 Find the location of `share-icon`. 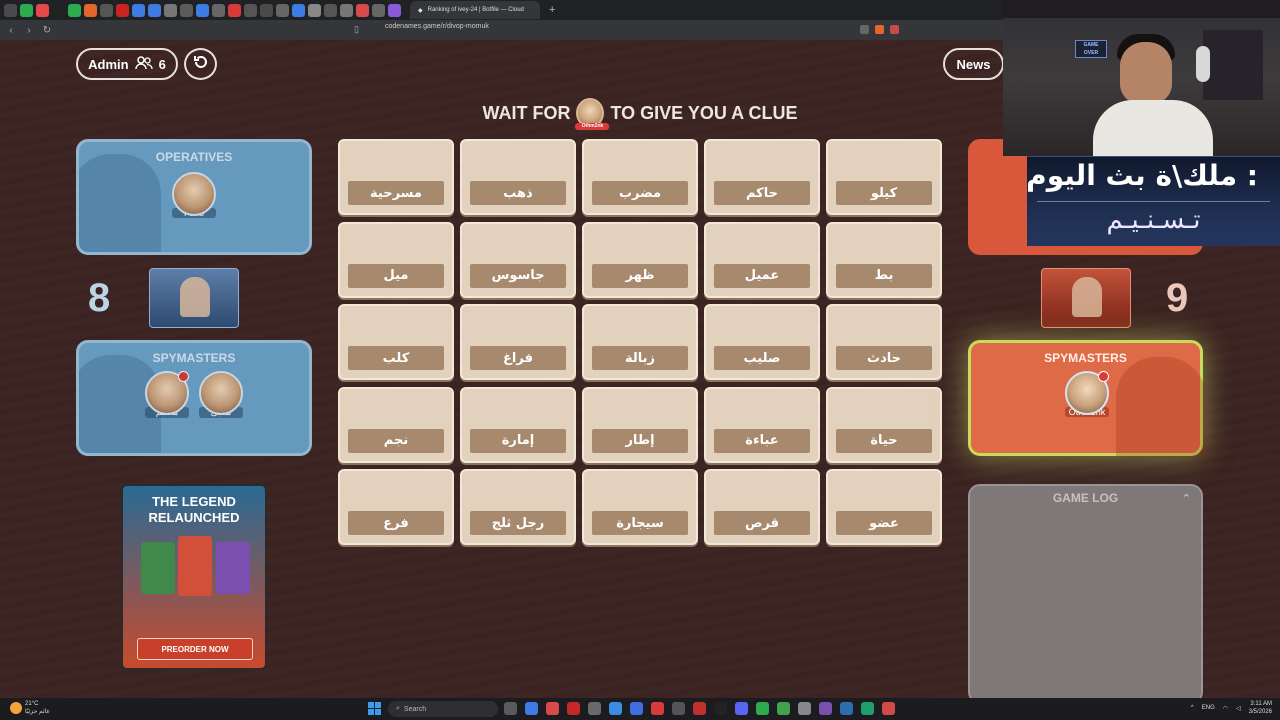

share-icon is located at coordinates (864, 29).